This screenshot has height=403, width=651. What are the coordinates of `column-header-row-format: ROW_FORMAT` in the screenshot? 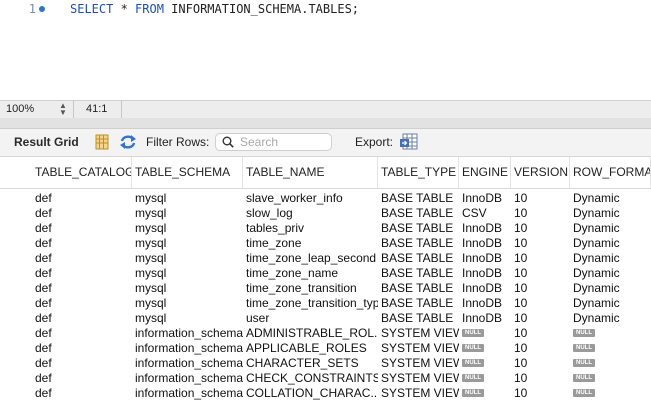 It's located at (610, 172).